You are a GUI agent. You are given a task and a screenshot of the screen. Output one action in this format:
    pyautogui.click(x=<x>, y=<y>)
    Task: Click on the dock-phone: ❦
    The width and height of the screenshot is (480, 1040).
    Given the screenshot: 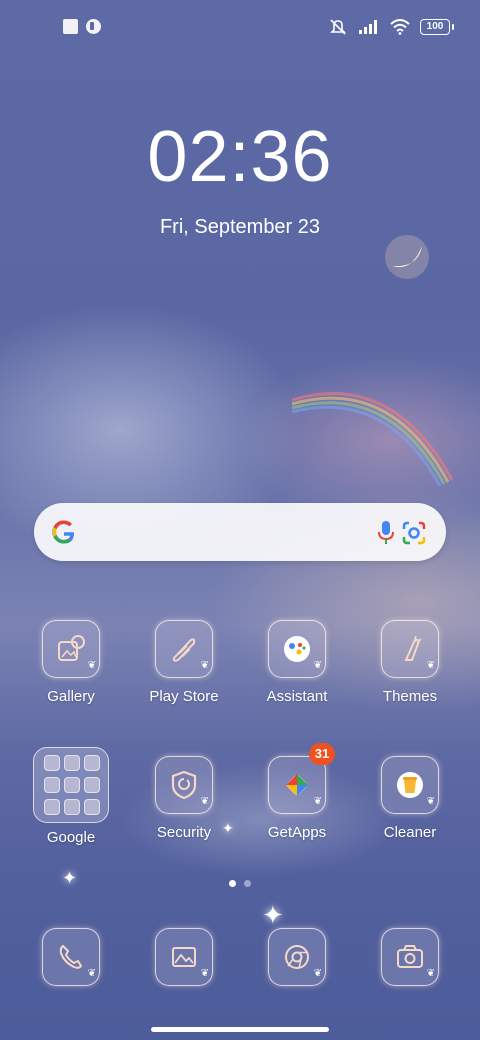 What is the action you would take?
    pyautogui.click(x=71, y=957)
    